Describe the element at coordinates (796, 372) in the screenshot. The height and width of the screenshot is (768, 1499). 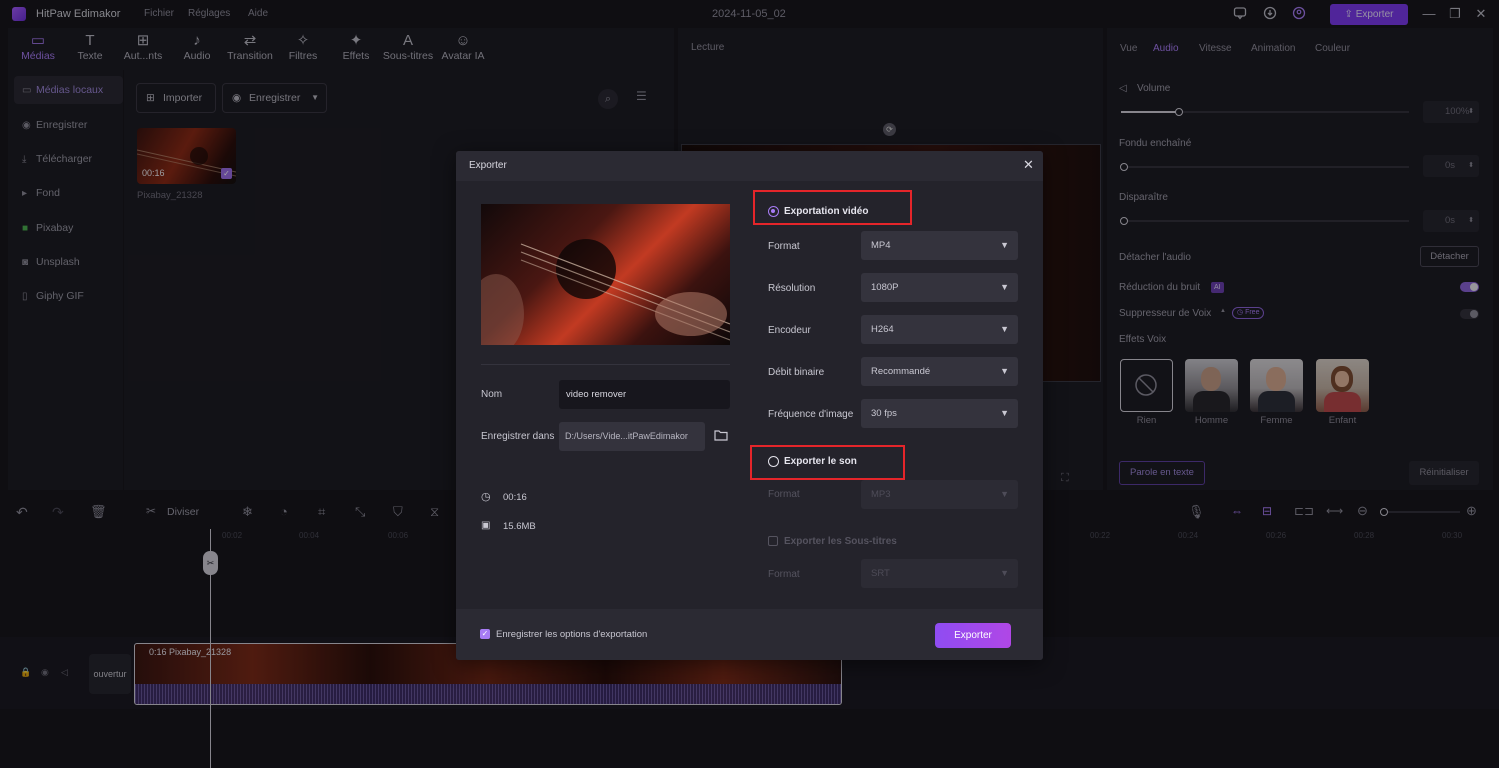
I see `bitrate-label: Débit binaire` at that location.